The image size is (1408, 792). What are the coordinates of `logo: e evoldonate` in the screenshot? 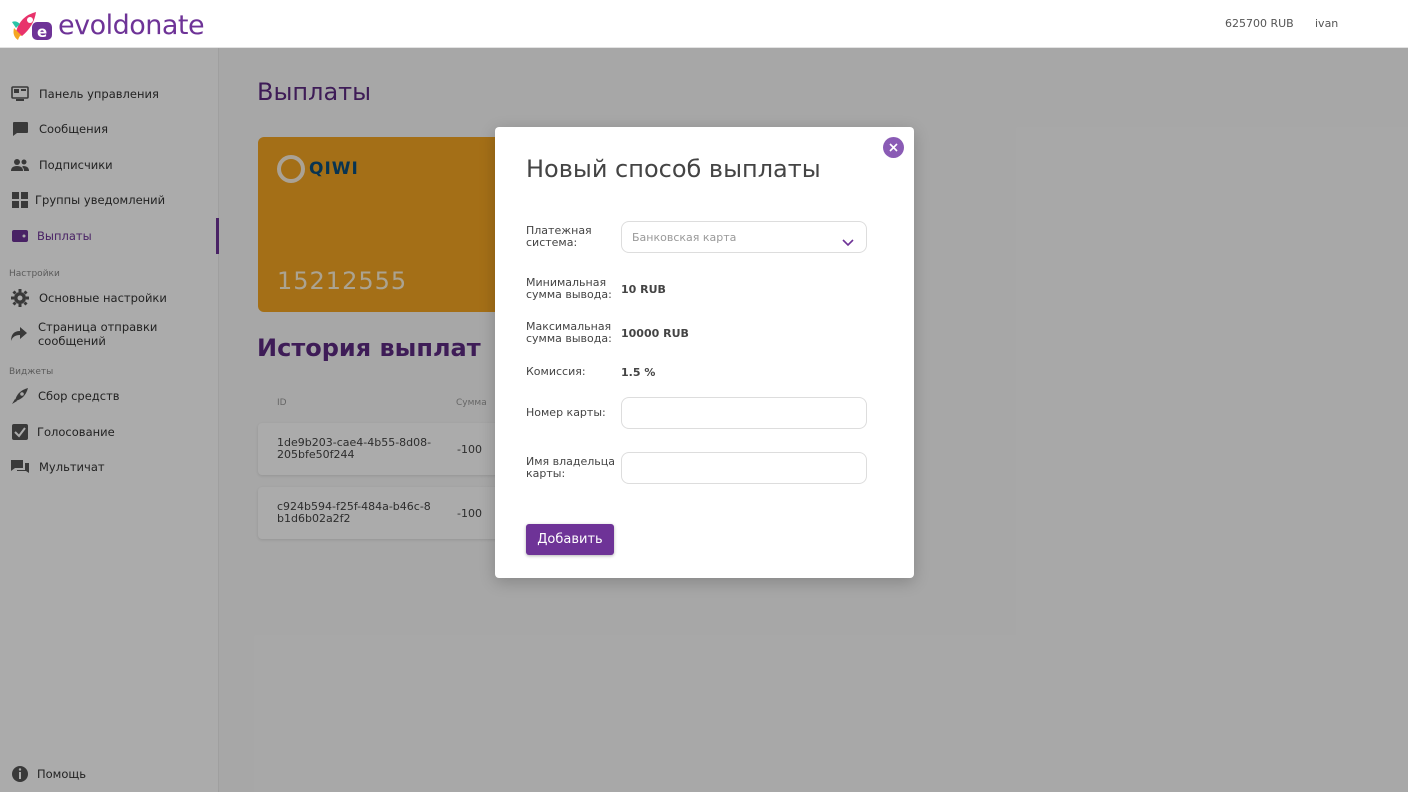 It's located at (107, 25).